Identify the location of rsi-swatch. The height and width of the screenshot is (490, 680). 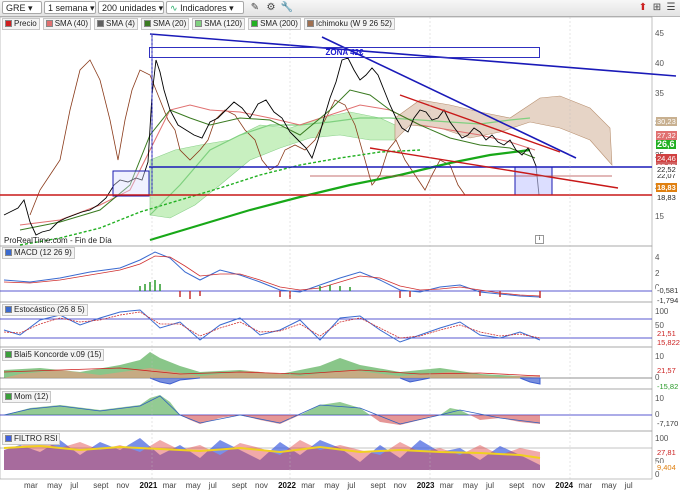
(8, 438).